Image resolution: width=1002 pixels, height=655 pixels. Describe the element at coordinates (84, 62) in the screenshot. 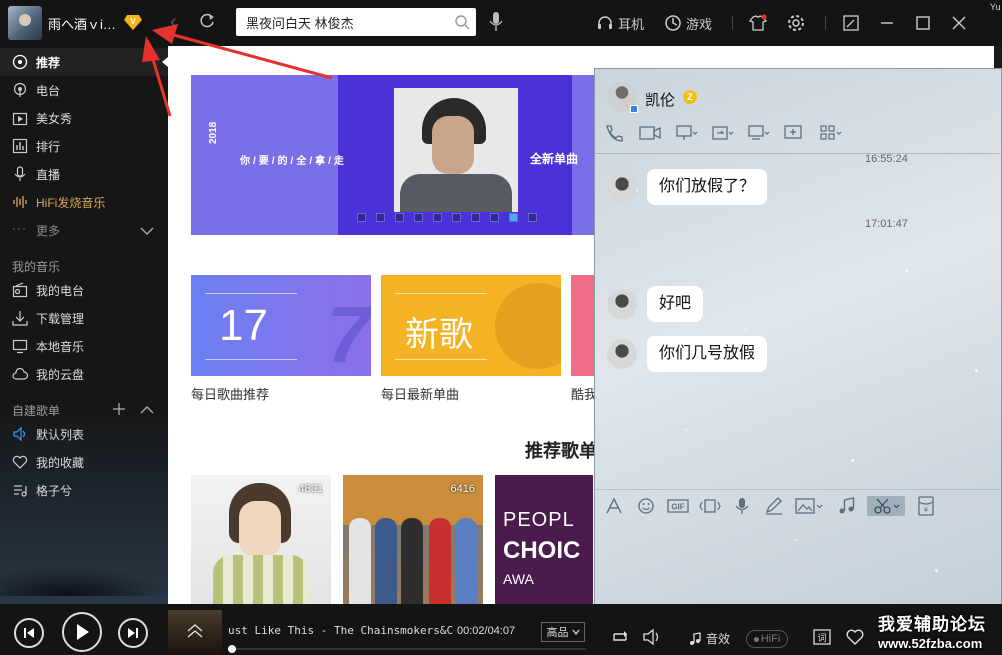

I see `sidebar-item-recommend: 推荐` at that location.